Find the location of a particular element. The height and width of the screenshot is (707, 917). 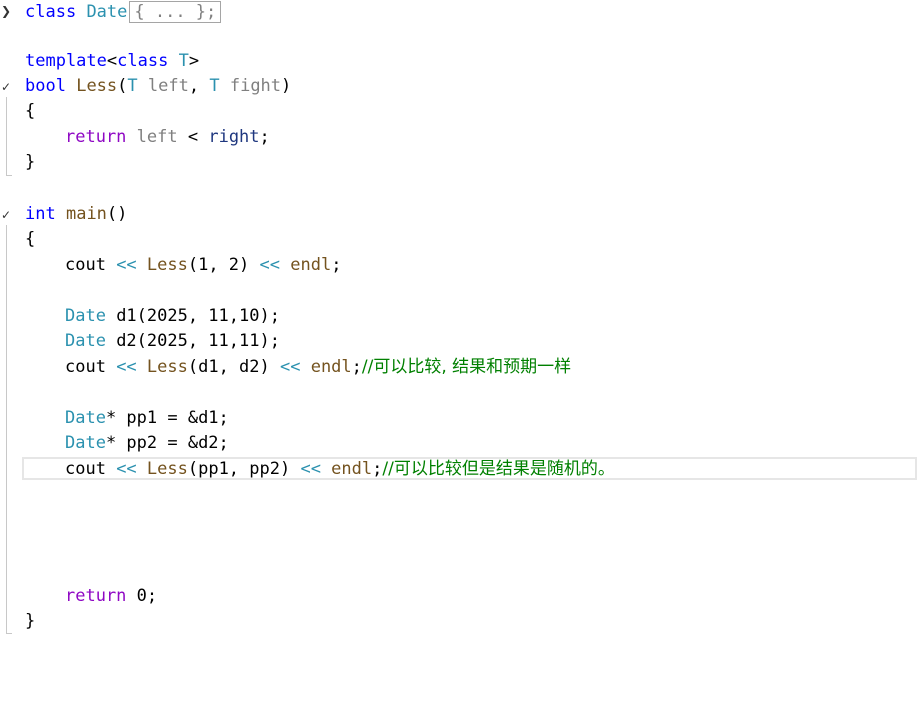

code-line-1: class Date{ ... }; is located at coordinates (123, 12).